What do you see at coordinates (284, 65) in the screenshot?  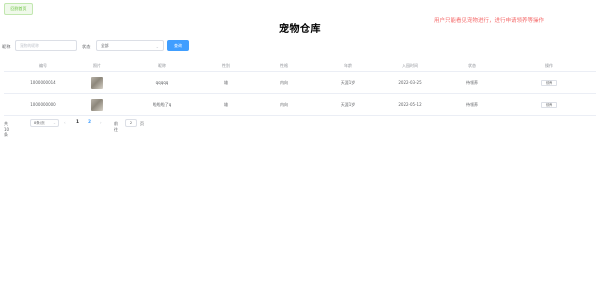 I see `column-header-temper: 性格` at bounding box center [284, 65].